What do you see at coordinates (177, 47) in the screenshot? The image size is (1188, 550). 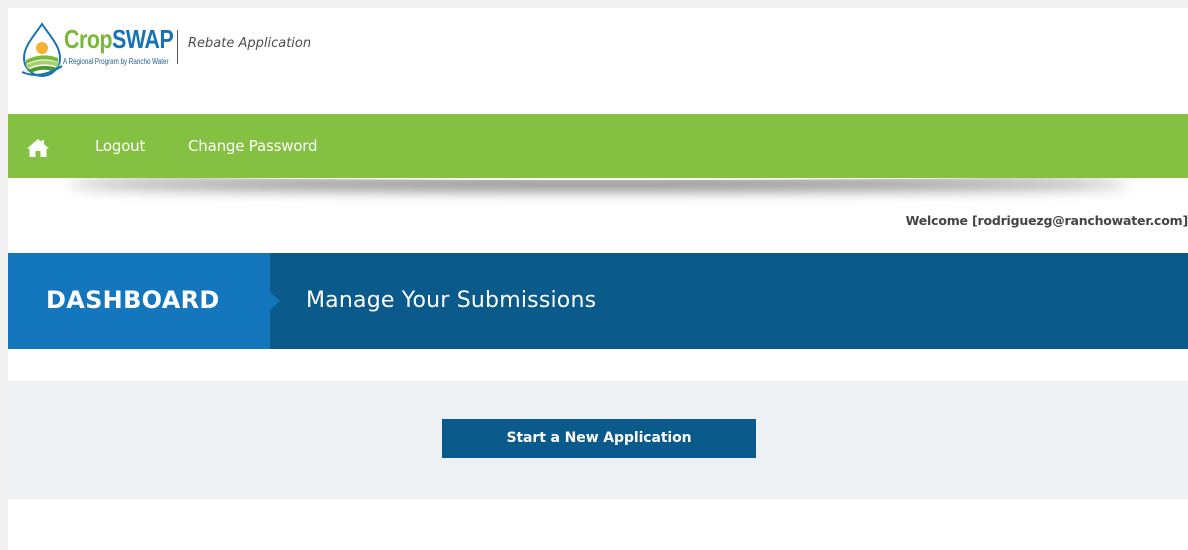 I see `logo-divider` at bounding box center [177, 47].